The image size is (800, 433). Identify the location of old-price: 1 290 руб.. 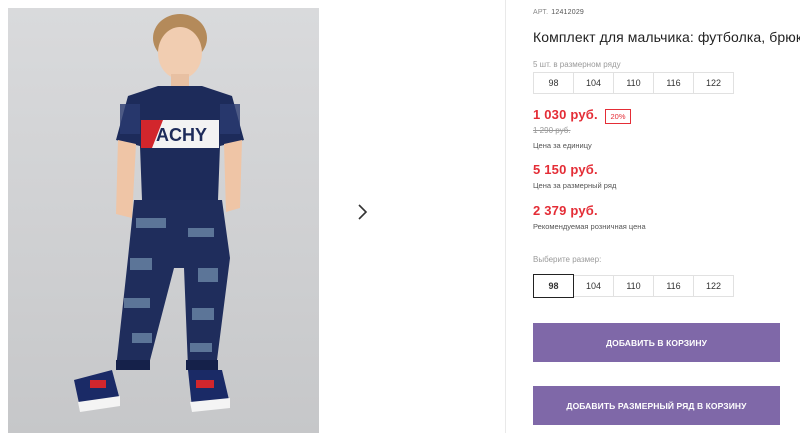
(552, 130).